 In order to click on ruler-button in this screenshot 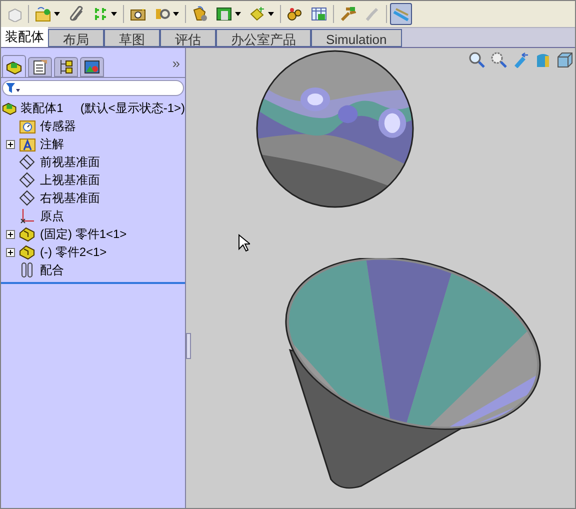, I will do `click(401, 14)`.